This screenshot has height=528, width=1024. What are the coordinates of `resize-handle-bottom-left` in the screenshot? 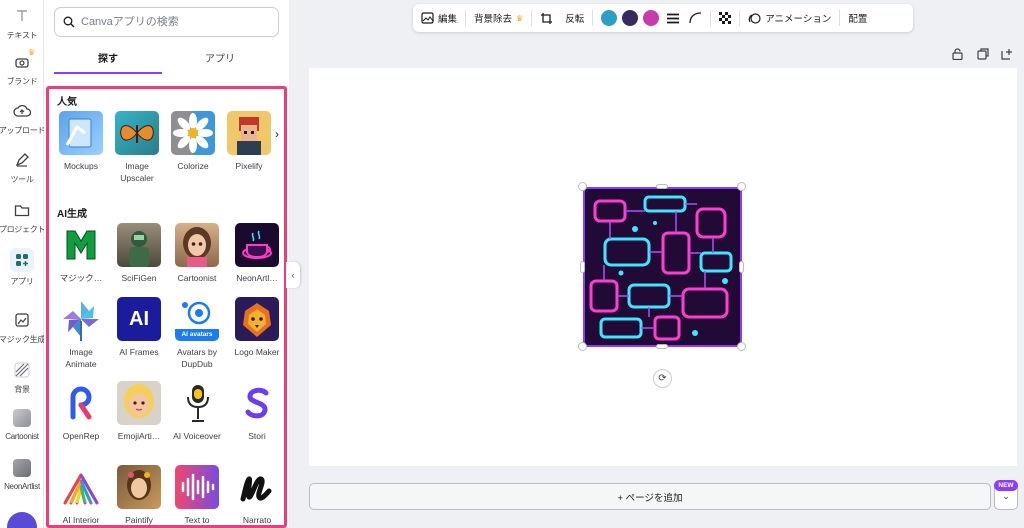 It's located at (582, 346).